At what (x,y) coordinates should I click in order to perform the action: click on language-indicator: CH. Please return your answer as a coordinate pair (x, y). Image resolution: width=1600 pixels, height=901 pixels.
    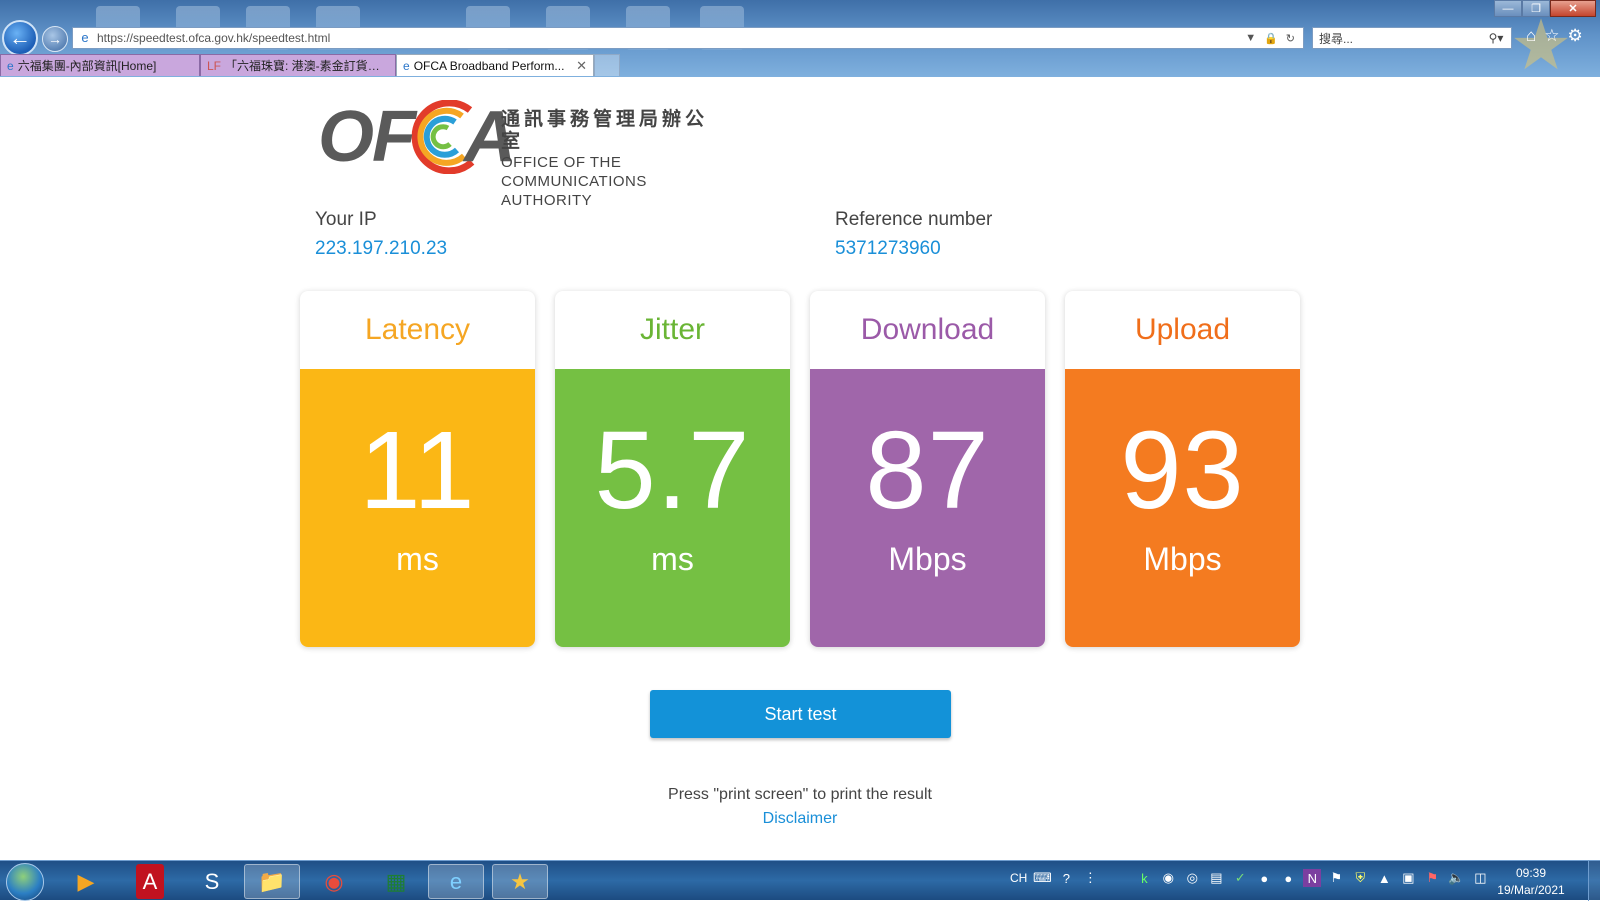
    Looking at the image, I should click on (1018, 878).